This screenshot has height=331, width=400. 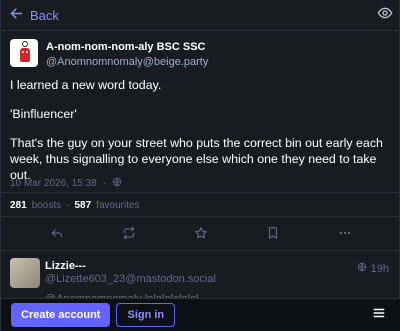 I want to click on hamburger-icon, so click(x=379, y=315).